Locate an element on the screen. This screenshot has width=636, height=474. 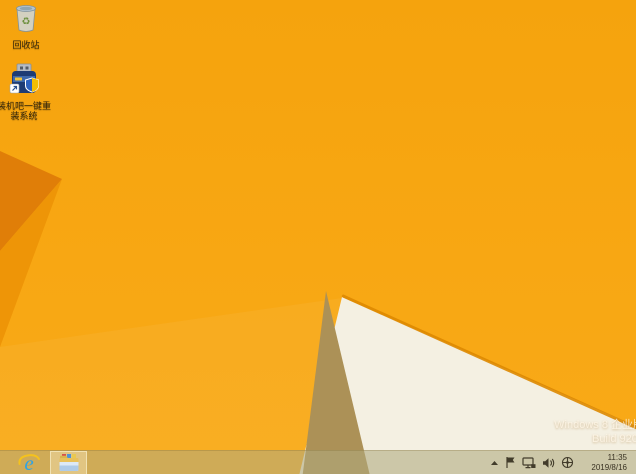
taskbar-clock: 11:35 2019/8/16 is located at coordinates (605, 462).